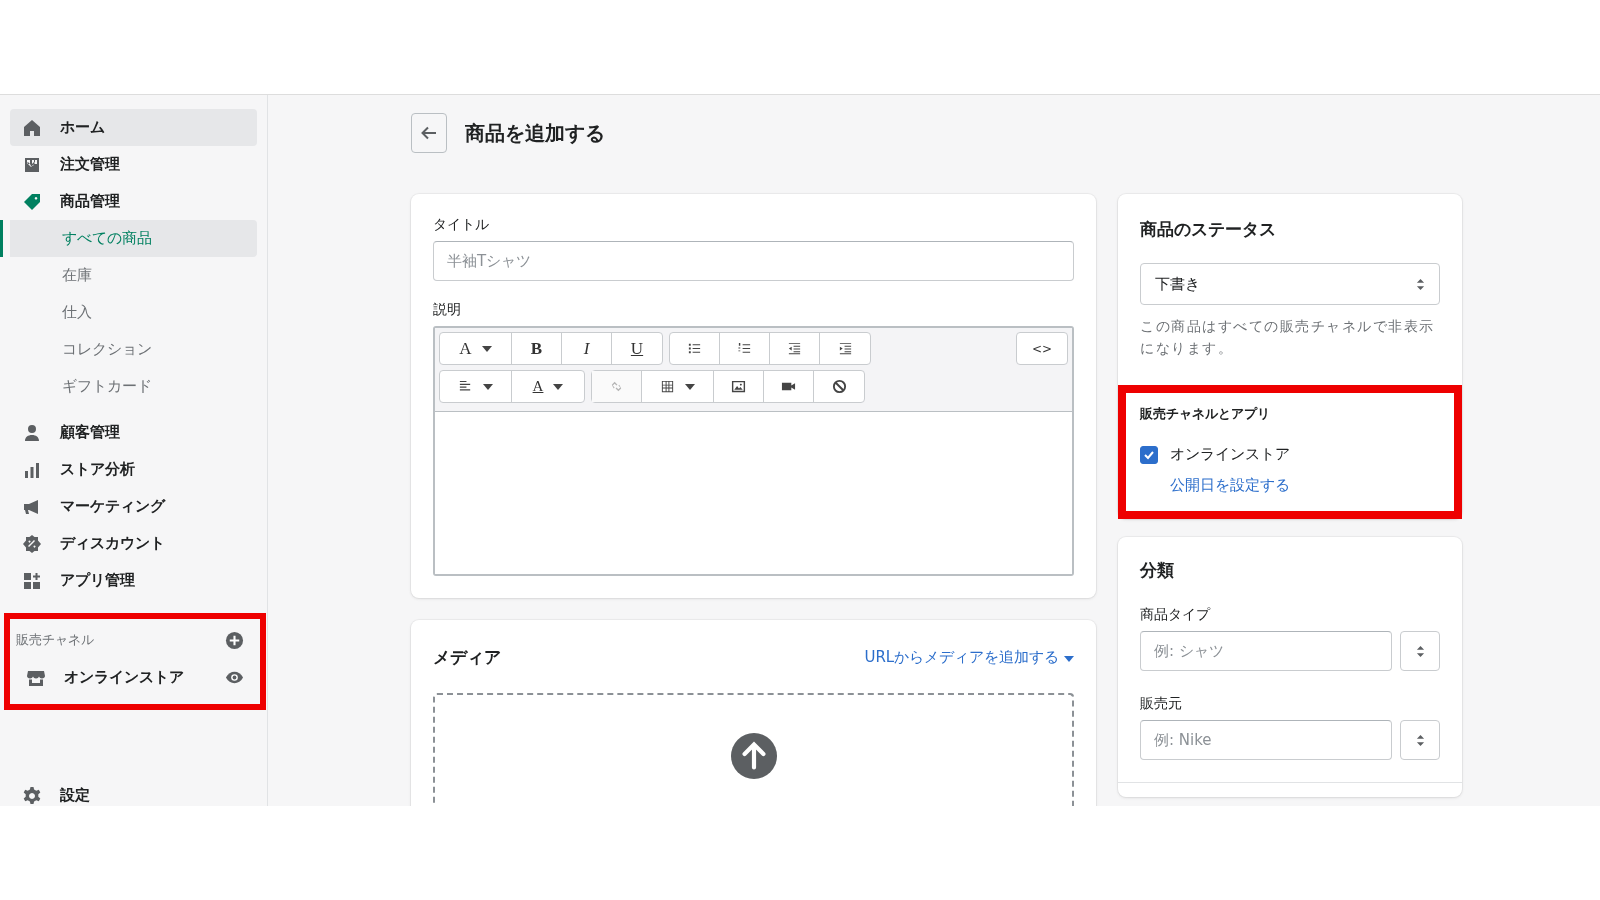  Describe the element at coordinates (1042, 348) in the screenshot. I see `toolbar-button: <>` at that location.